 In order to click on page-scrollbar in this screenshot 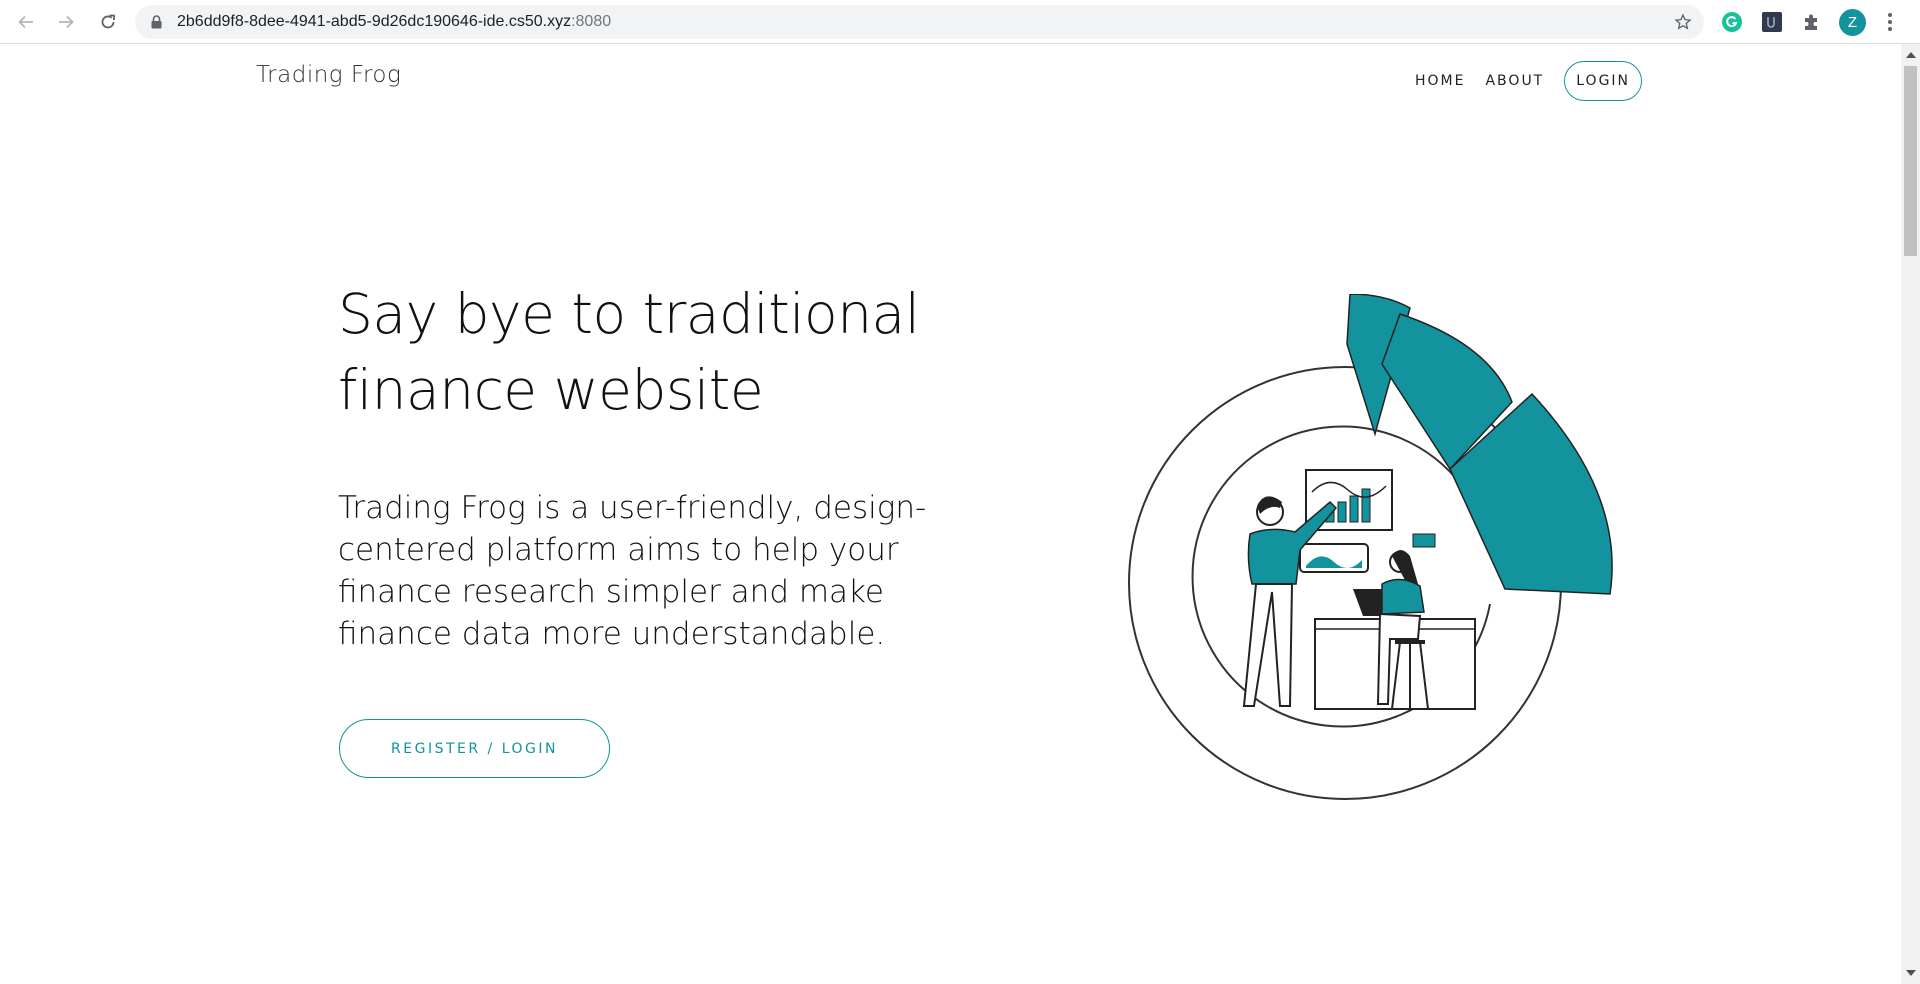, I will do `click(1910, 514)`.